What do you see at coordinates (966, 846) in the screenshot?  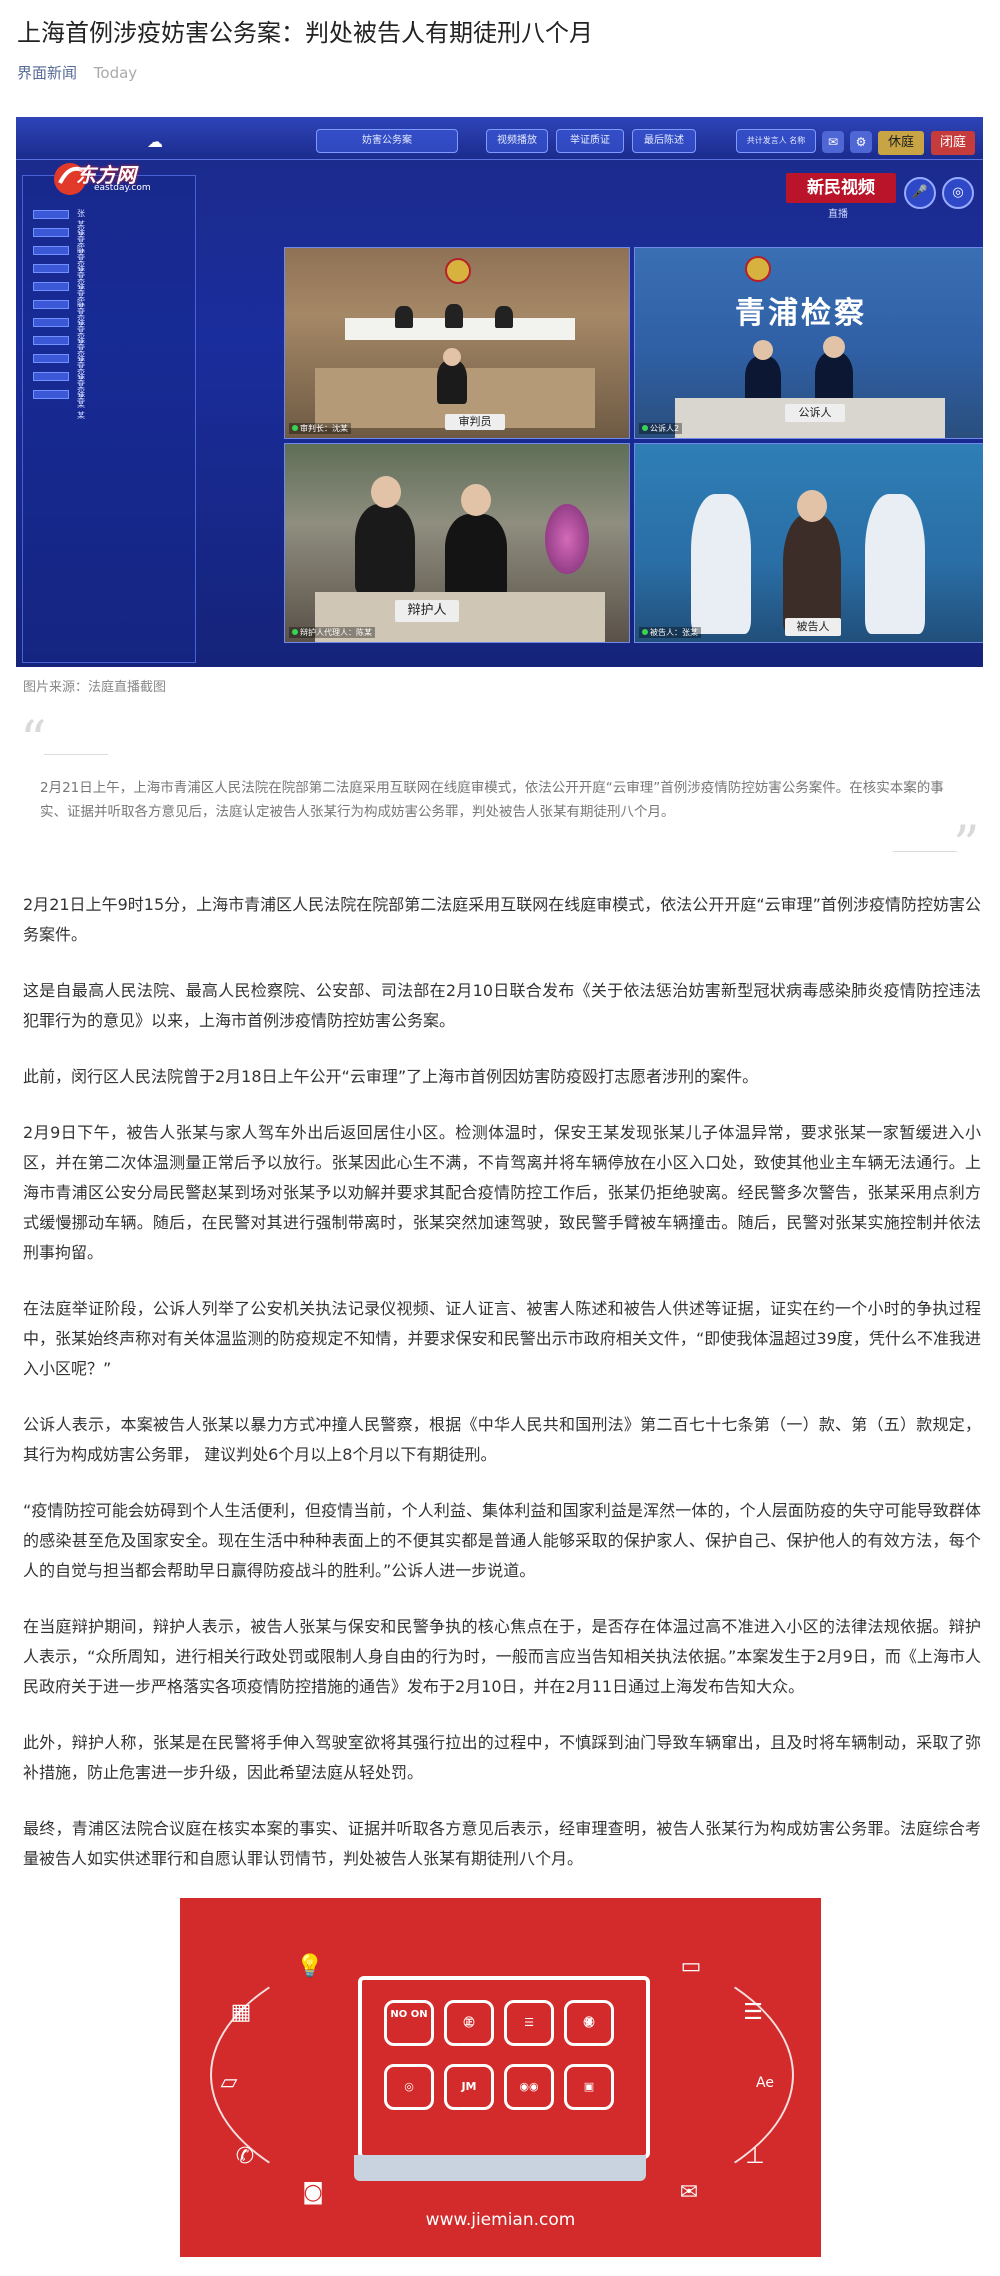 I see `quote-close-icon: ”` at bounding box center [966, 846].